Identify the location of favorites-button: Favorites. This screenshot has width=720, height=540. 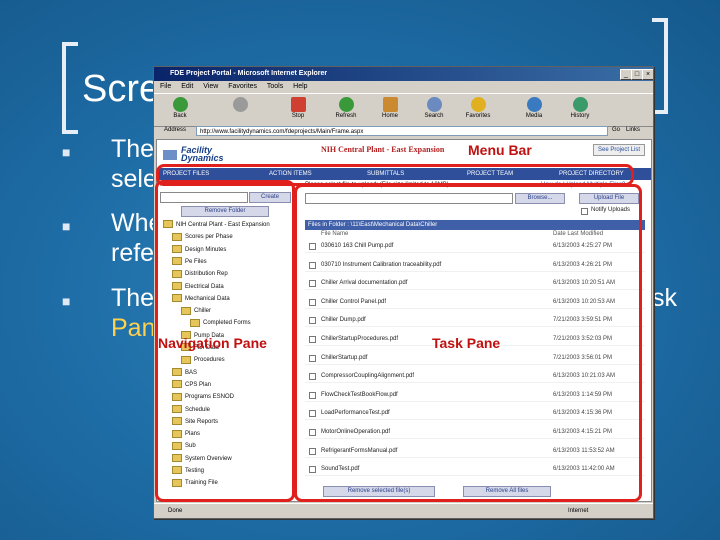
(478, 110).